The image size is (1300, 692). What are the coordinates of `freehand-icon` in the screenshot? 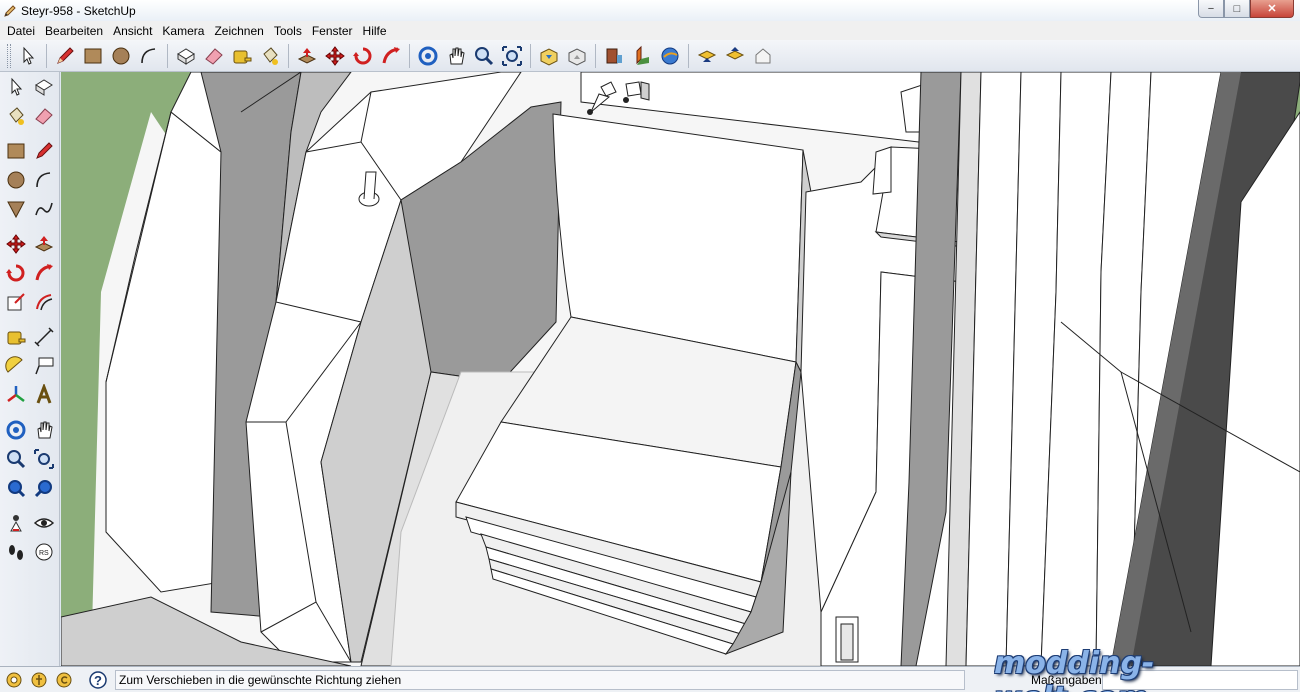 It's located at (44, 209).